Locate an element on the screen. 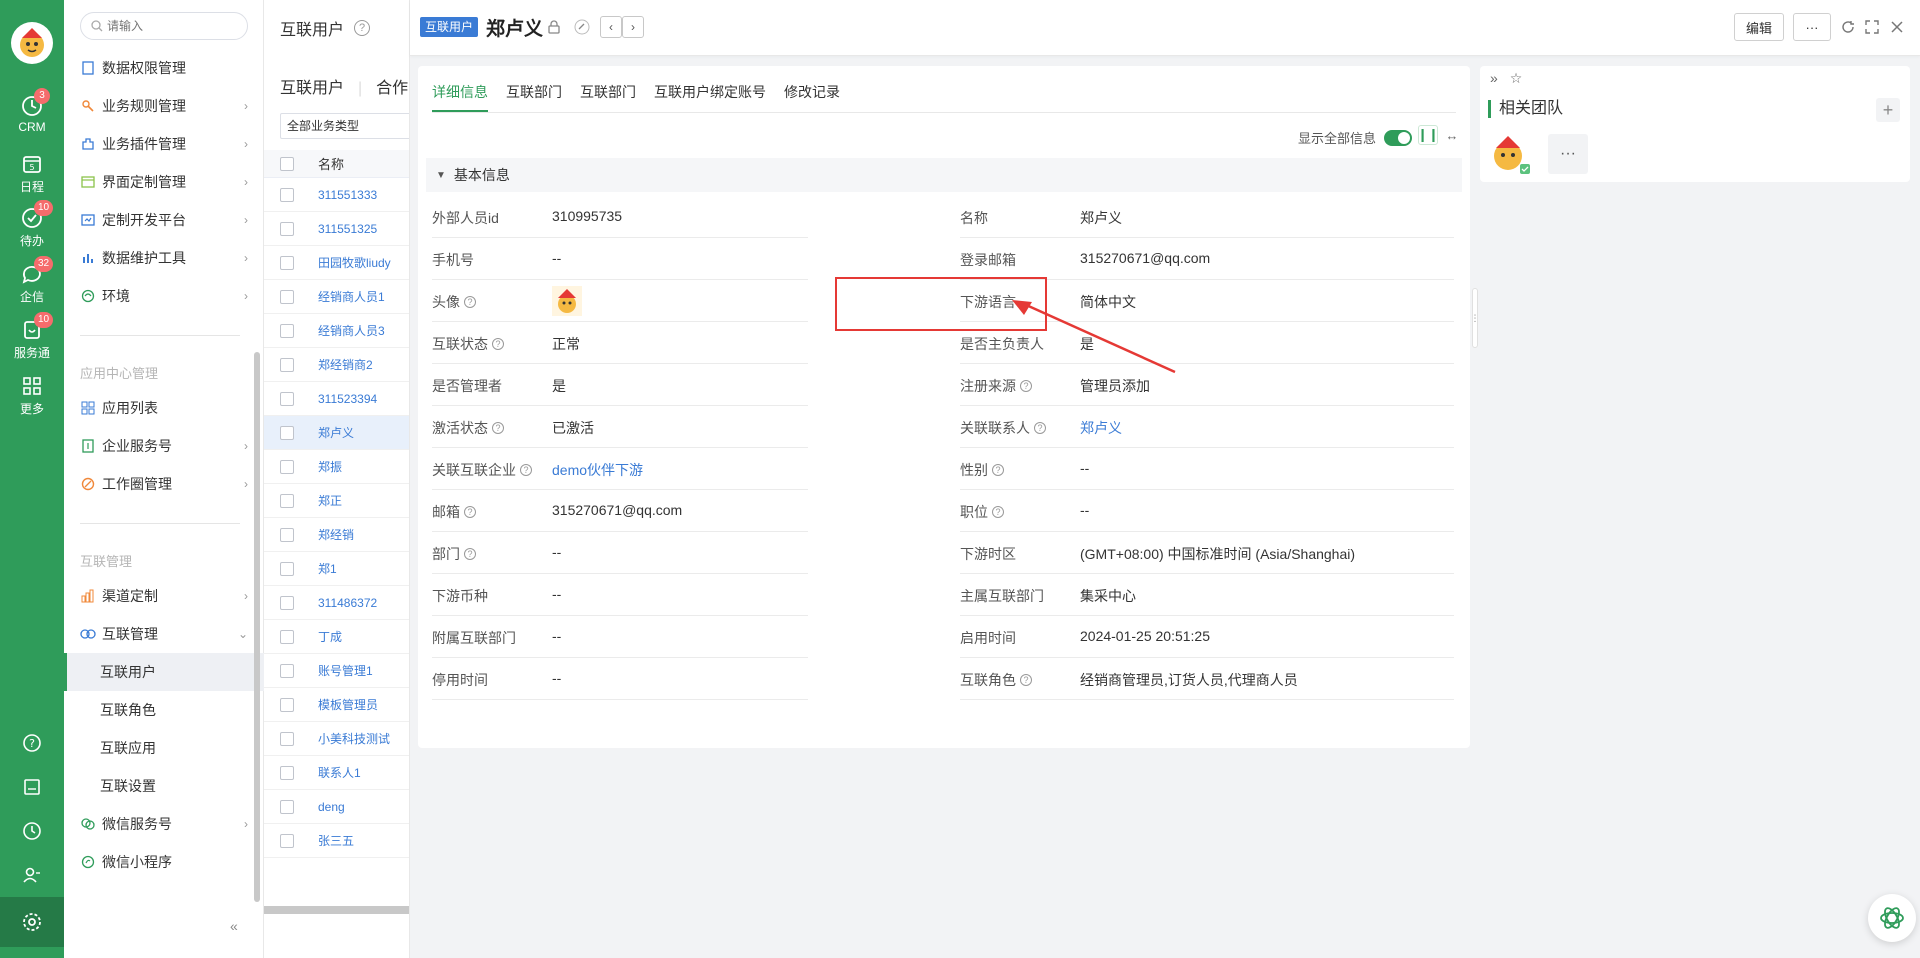  list-item: 田园牧歌liudy is located at coordinates (336, 263).